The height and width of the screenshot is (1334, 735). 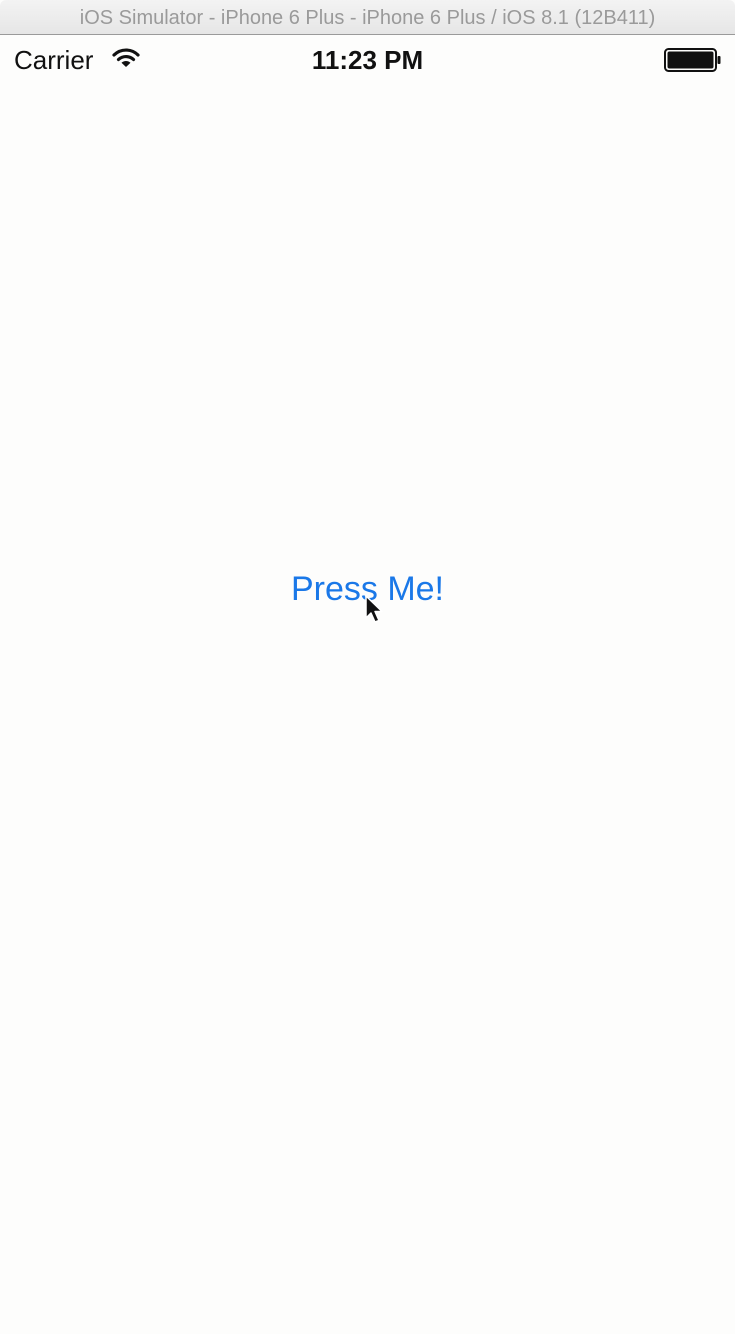 I want to click on status-bar: Carrier 11:23 PM, so click(x=367, y=60).